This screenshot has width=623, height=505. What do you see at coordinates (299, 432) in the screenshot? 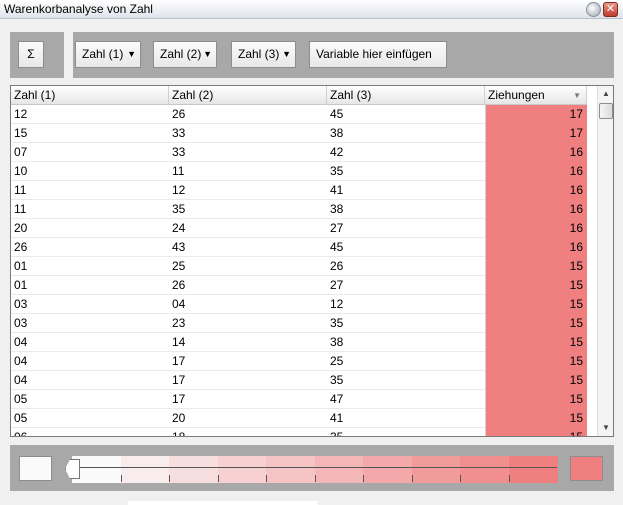
I see `table-row: 06 18 35 15` at bounding box center [299, 432].